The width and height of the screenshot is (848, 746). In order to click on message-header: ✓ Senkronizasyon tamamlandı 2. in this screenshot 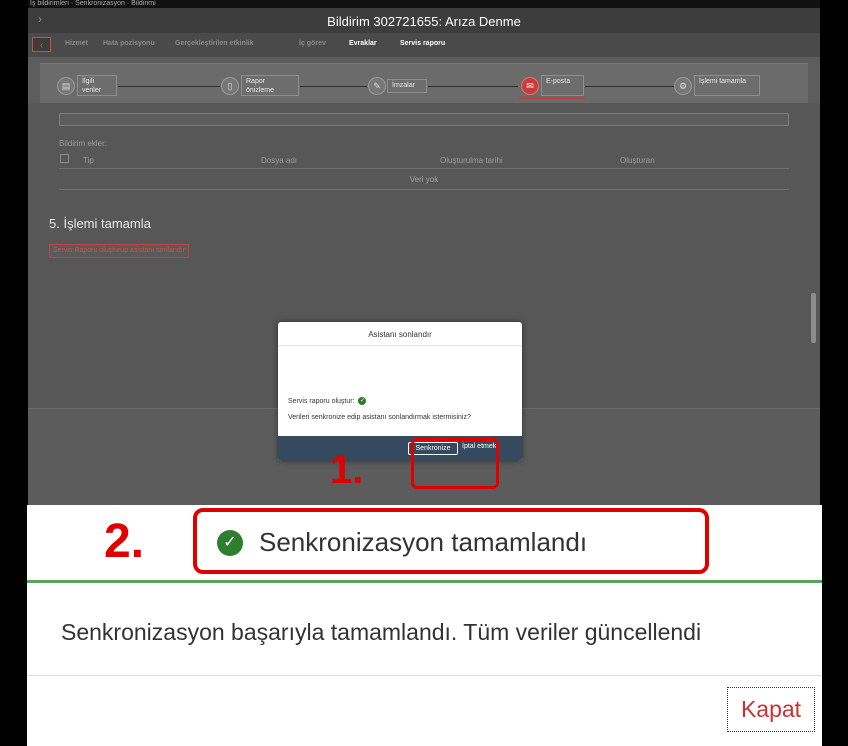, I will do `click(424, 543)`.